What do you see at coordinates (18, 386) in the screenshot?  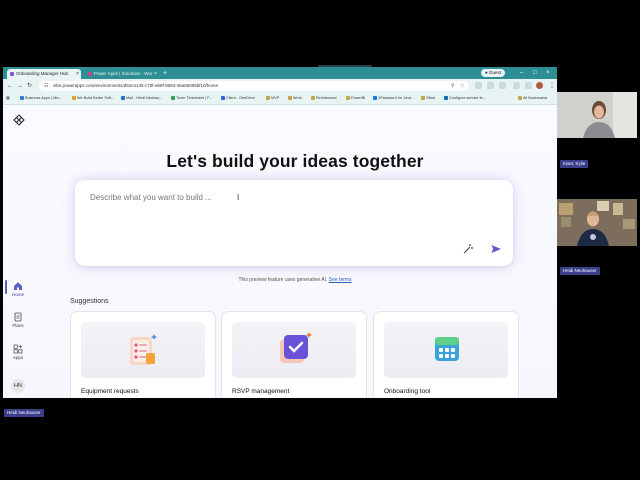 I see `user-avatar: HN` at bounding box center [18, 386].